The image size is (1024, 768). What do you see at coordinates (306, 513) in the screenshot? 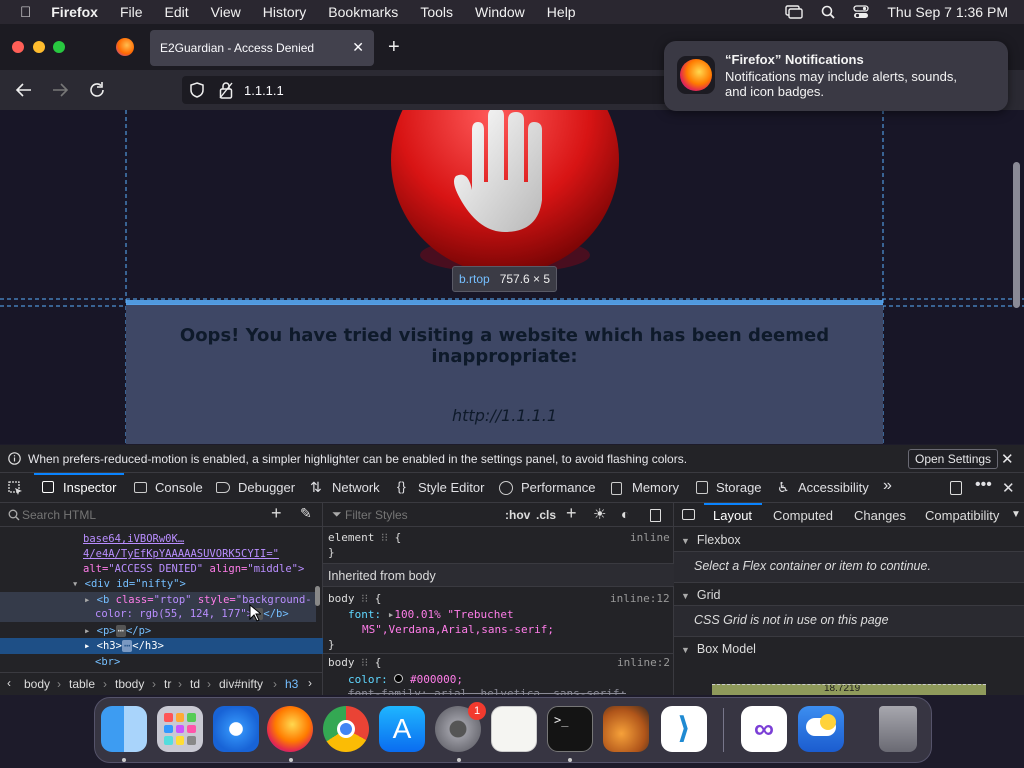
I see `eyedropper-icon: ✎` at bounding box center [306, 513].